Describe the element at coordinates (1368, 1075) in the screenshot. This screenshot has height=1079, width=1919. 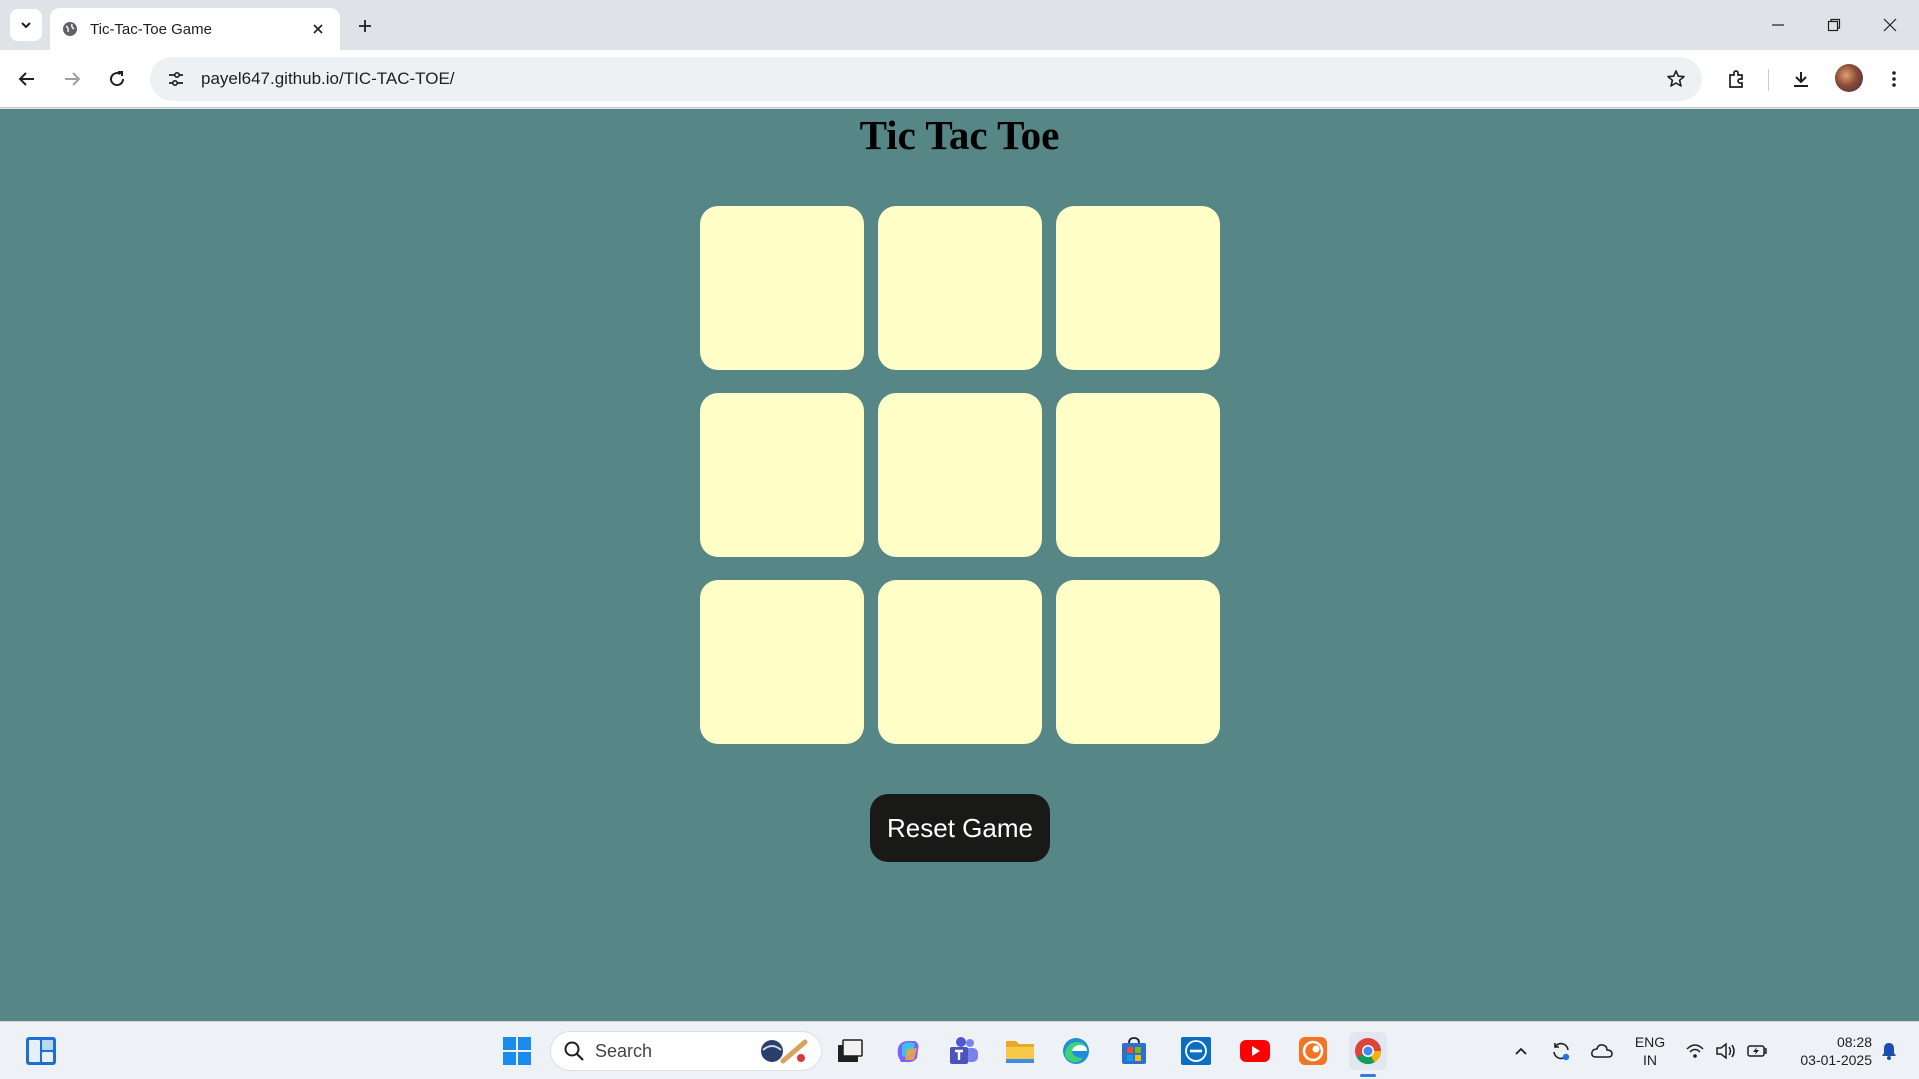
I see `active-indicator` at that location.